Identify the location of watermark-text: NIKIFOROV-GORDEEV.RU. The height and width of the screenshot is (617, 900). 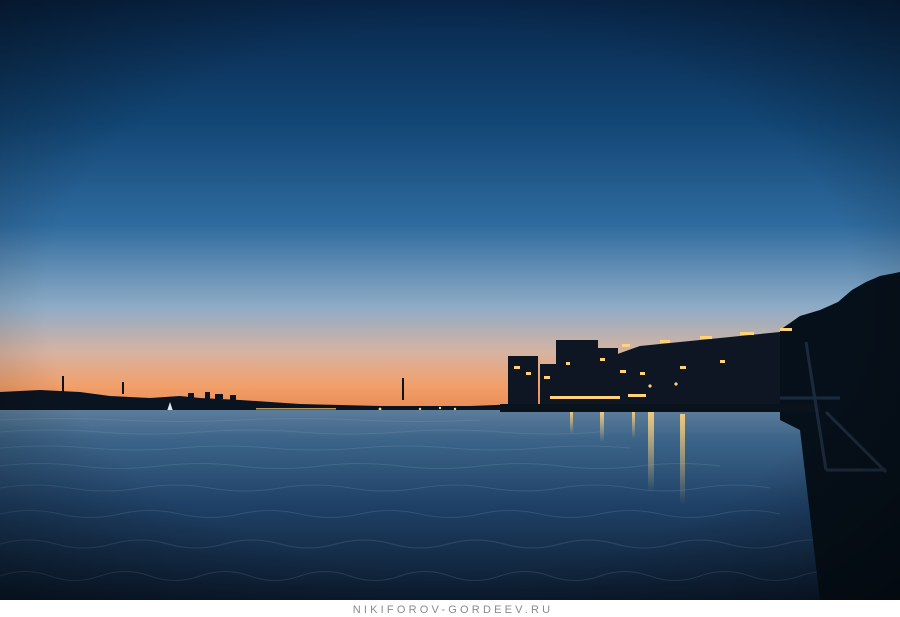
(453, 610).